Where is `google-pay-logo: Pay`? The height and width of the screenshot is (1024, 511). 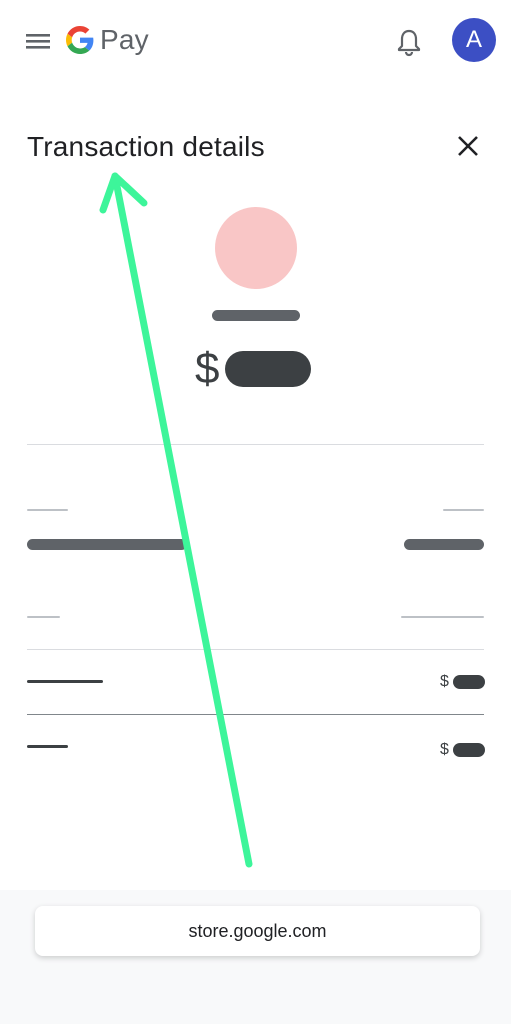
google-pay-logo: Pay is located at coordinates (107, 40).